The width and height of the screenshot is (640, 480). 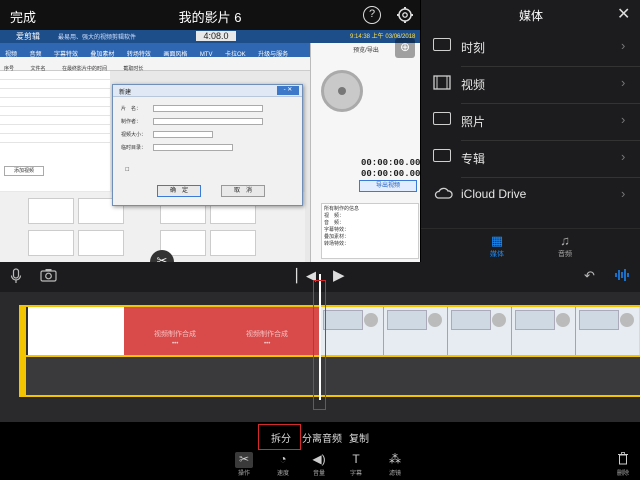 What do you see at coordinates (97, 38) in the screenshot?
I see `preview-app-tagline: 最易用、强大的视频剪辑软件` at bounding box center [97, 38].